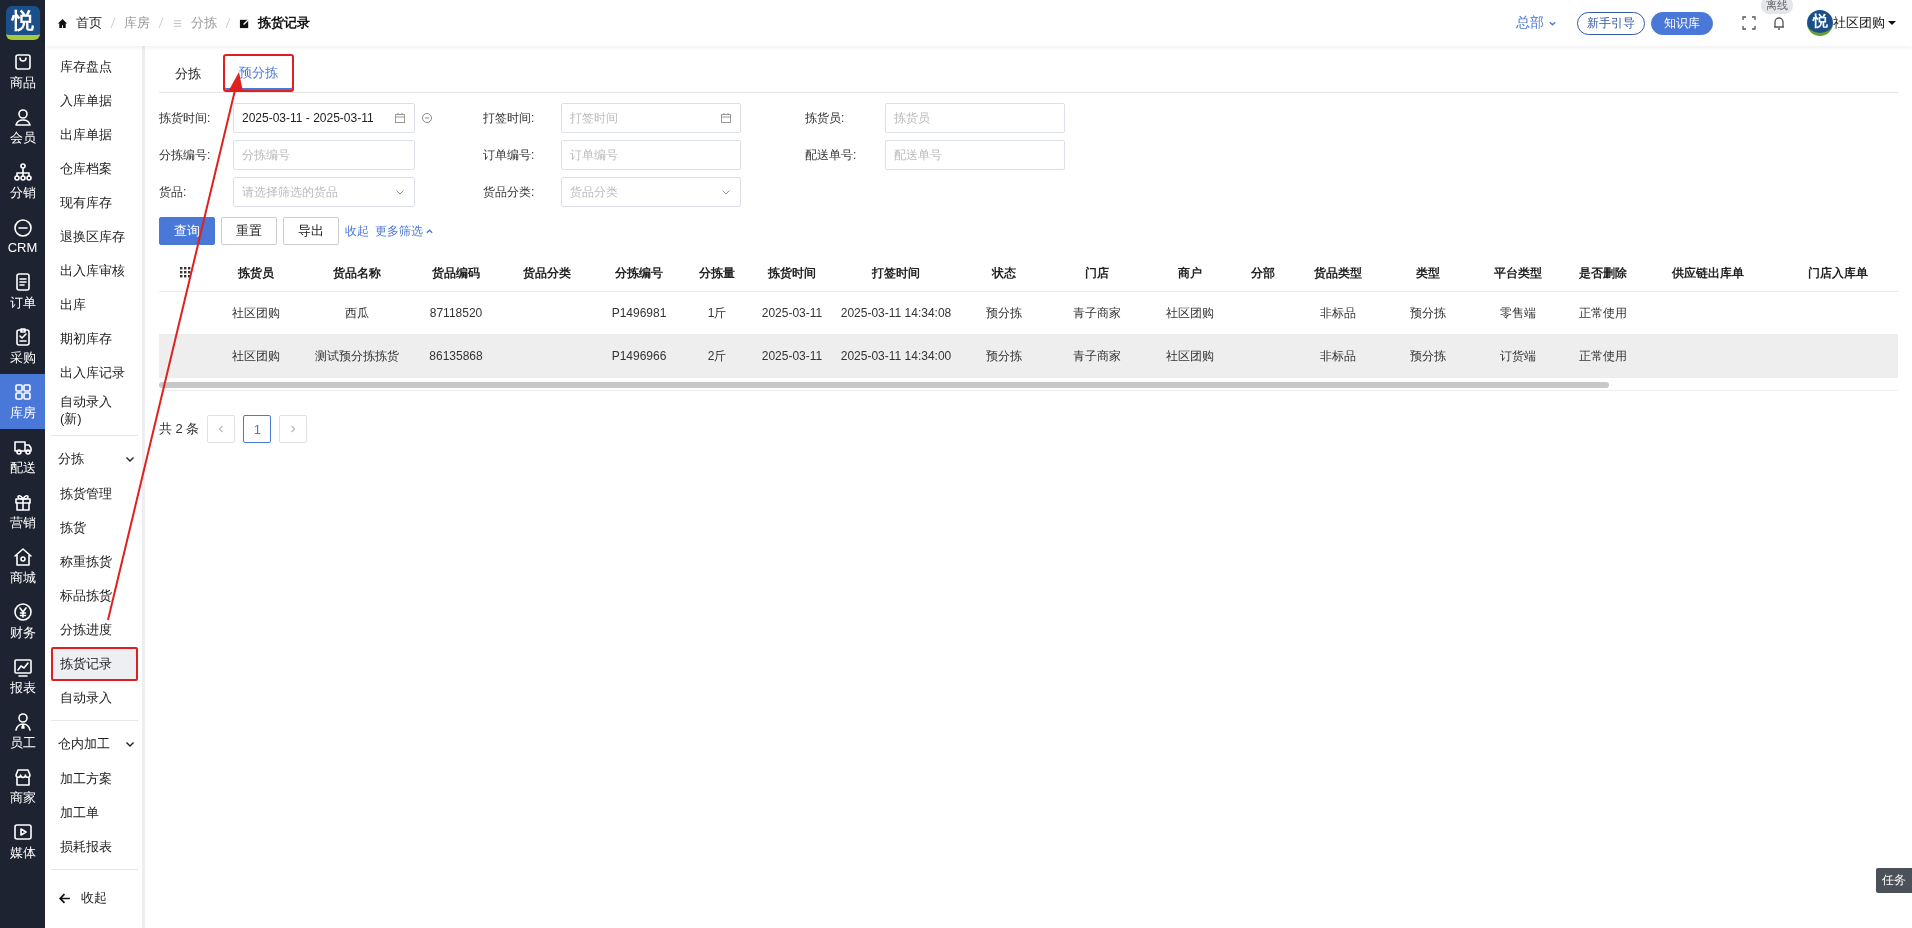 The image size is (1912, 928). What do you see at coordinates (94, 630) in the screenshot?
I see `sidebar-item: 分拣进度` at bounding box center [94, 630].